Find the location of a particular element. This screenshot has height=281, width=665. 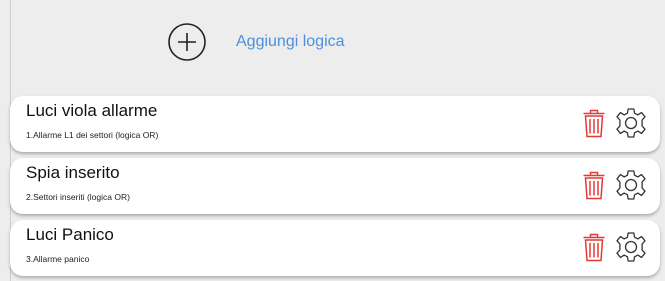

add-logic-link: Aggiungi logica is located at coordinates (290, 42).